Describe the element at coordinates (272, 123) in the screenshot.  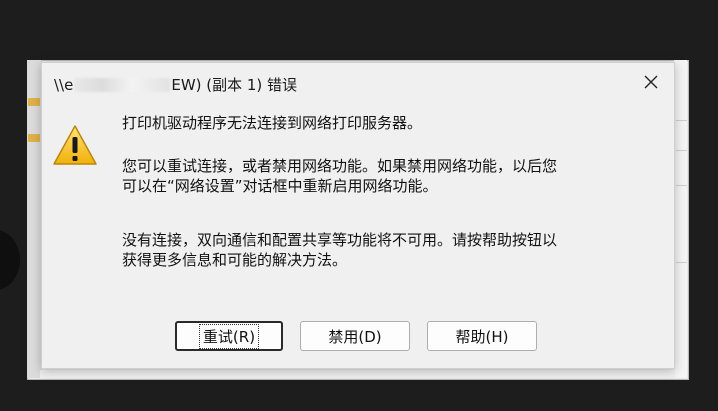
I see `error-headline: 打印机驱动程序无法连接到网络打印服务器。` at that location.